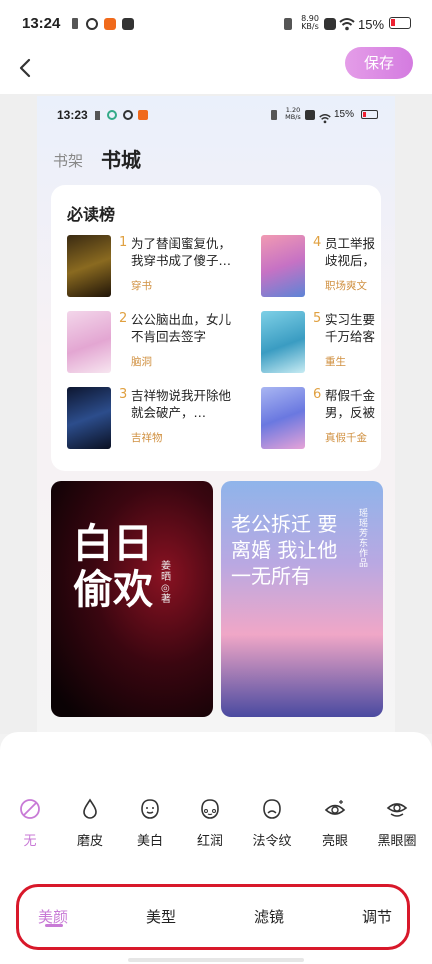 This screenshot has width=432, height=964. Describe the element at coordinates (335, 823) in the screenshot. I see `tool-bright-eyes: 亮眼` at that location.